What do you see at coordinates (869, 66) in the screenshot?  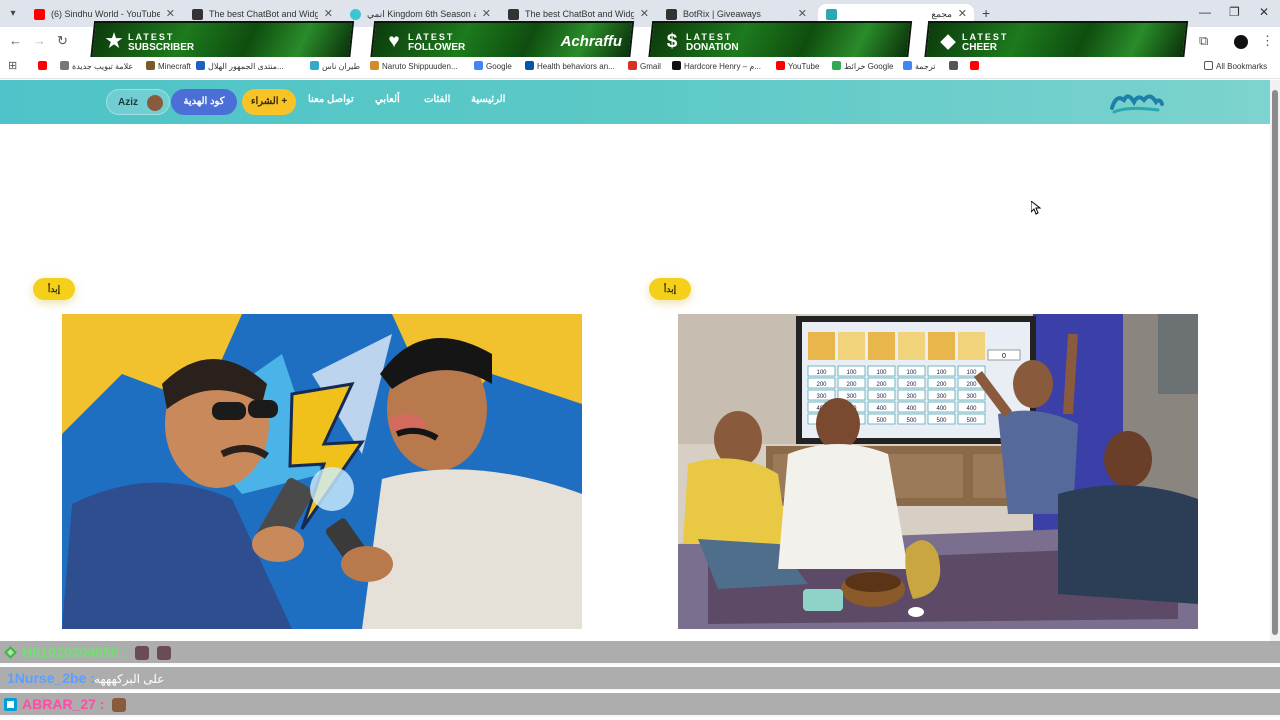 I see `bookmark-label: خرائط Google` at bounding box center [869, 66].